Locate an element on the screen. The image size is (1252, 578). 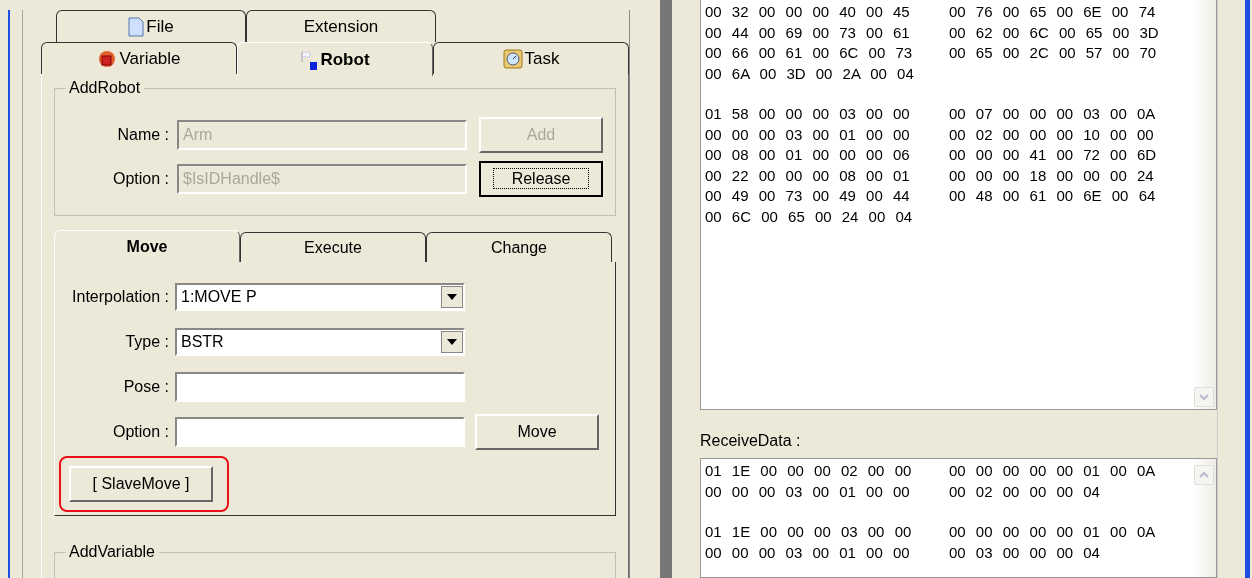
hex-text: 01 1E 00 00 00 02 00 00 is located at coordinates (809, 471).